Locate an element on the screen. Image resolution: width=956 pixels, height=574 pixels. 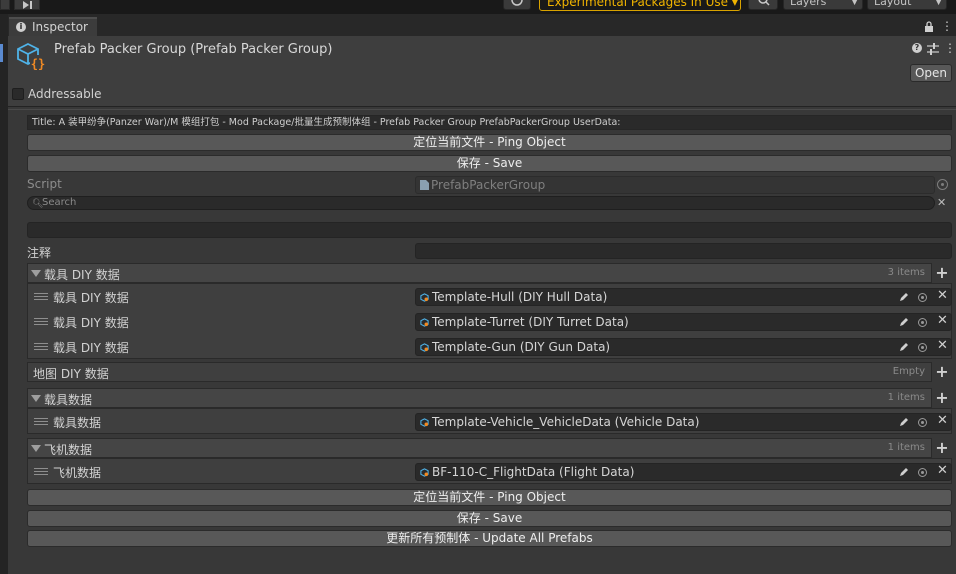
preset-settings-icon is located at coordinates (933, 49).